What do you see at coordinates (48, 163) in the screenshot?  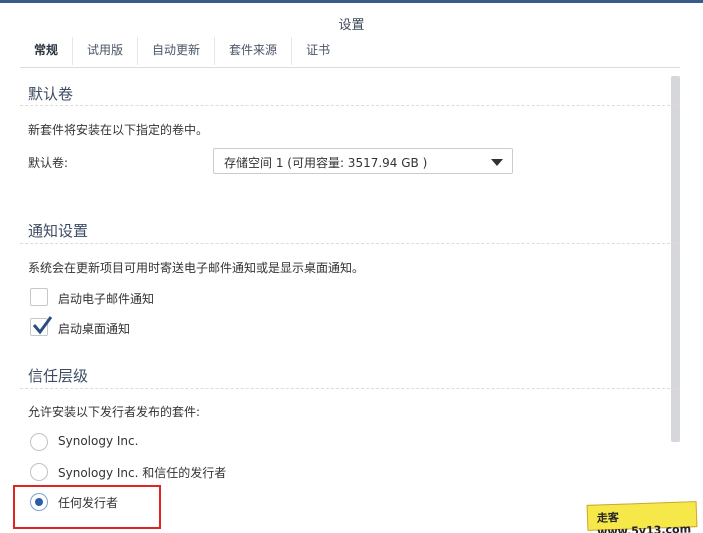 I see `default-volume-label: 默认卷:` at bounding box center [48, 163].